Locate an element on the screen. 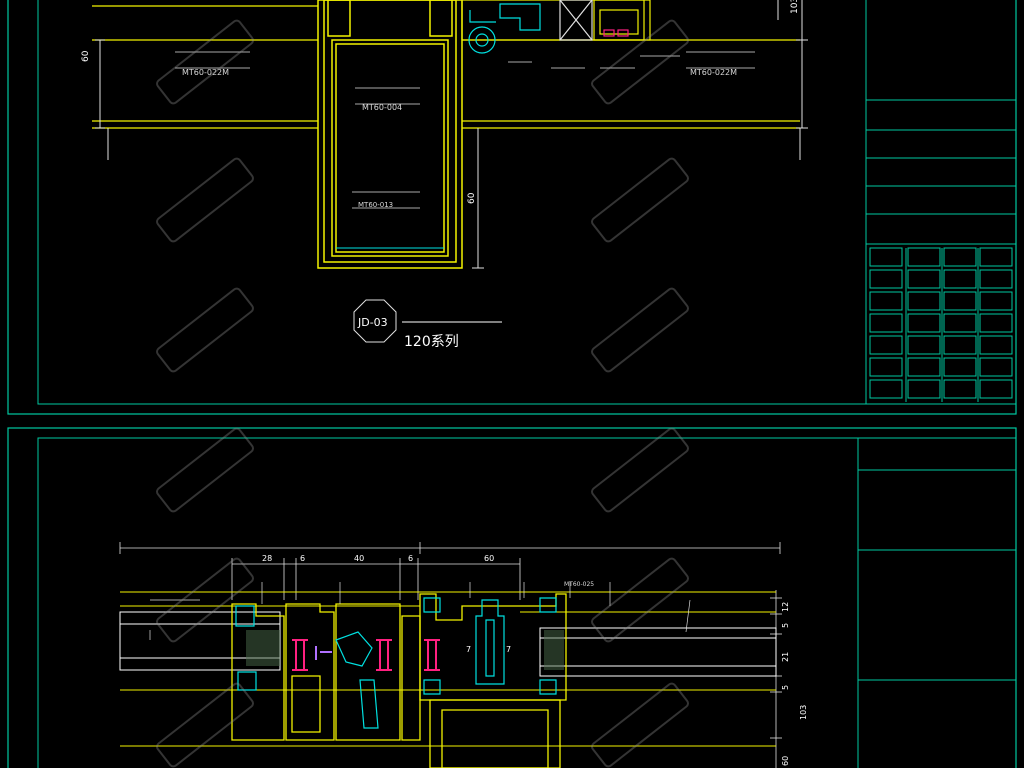 The width and height of the screenshot is (1024, 768). dim-r-21: 21 is located at coordinates (785, 657).